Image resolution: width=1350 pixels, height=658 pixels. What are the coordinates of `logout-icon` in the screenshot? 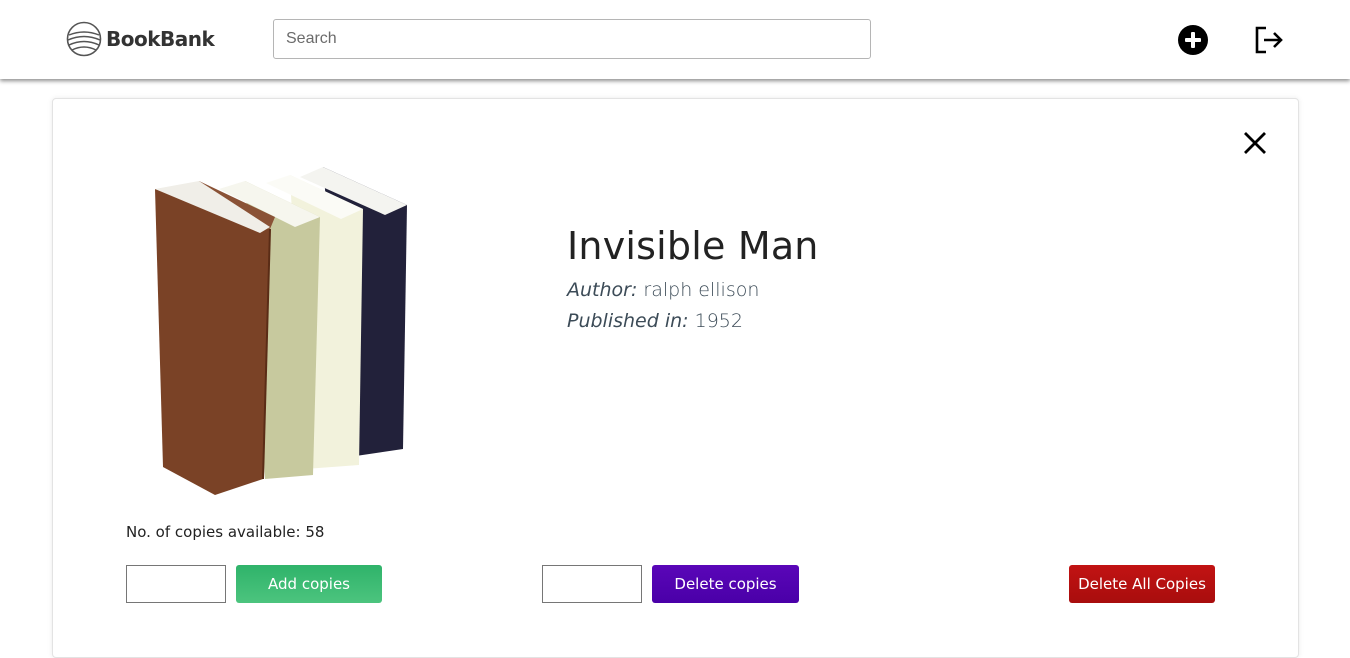 It's located at (1269, 40).